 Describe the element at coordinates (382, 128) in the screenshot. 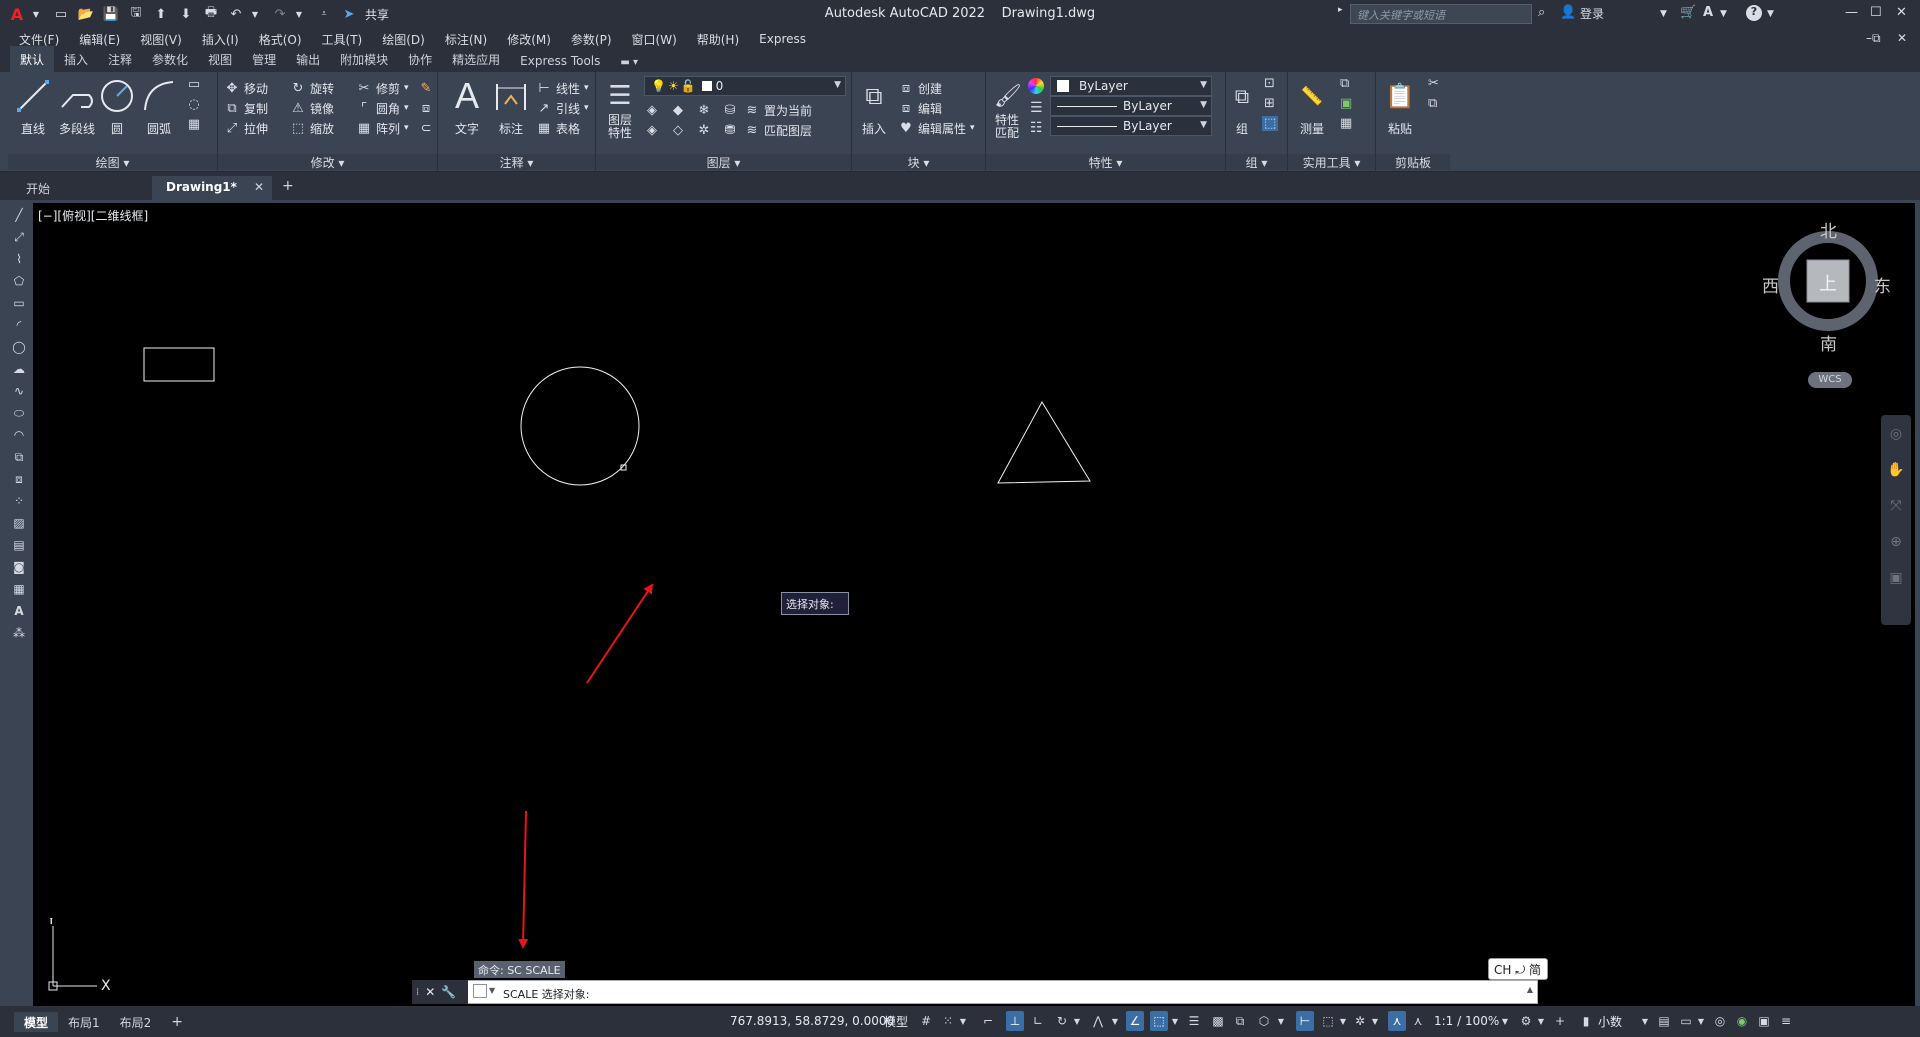

I see `array-button: ▦ 阵列 ▾` at that location.